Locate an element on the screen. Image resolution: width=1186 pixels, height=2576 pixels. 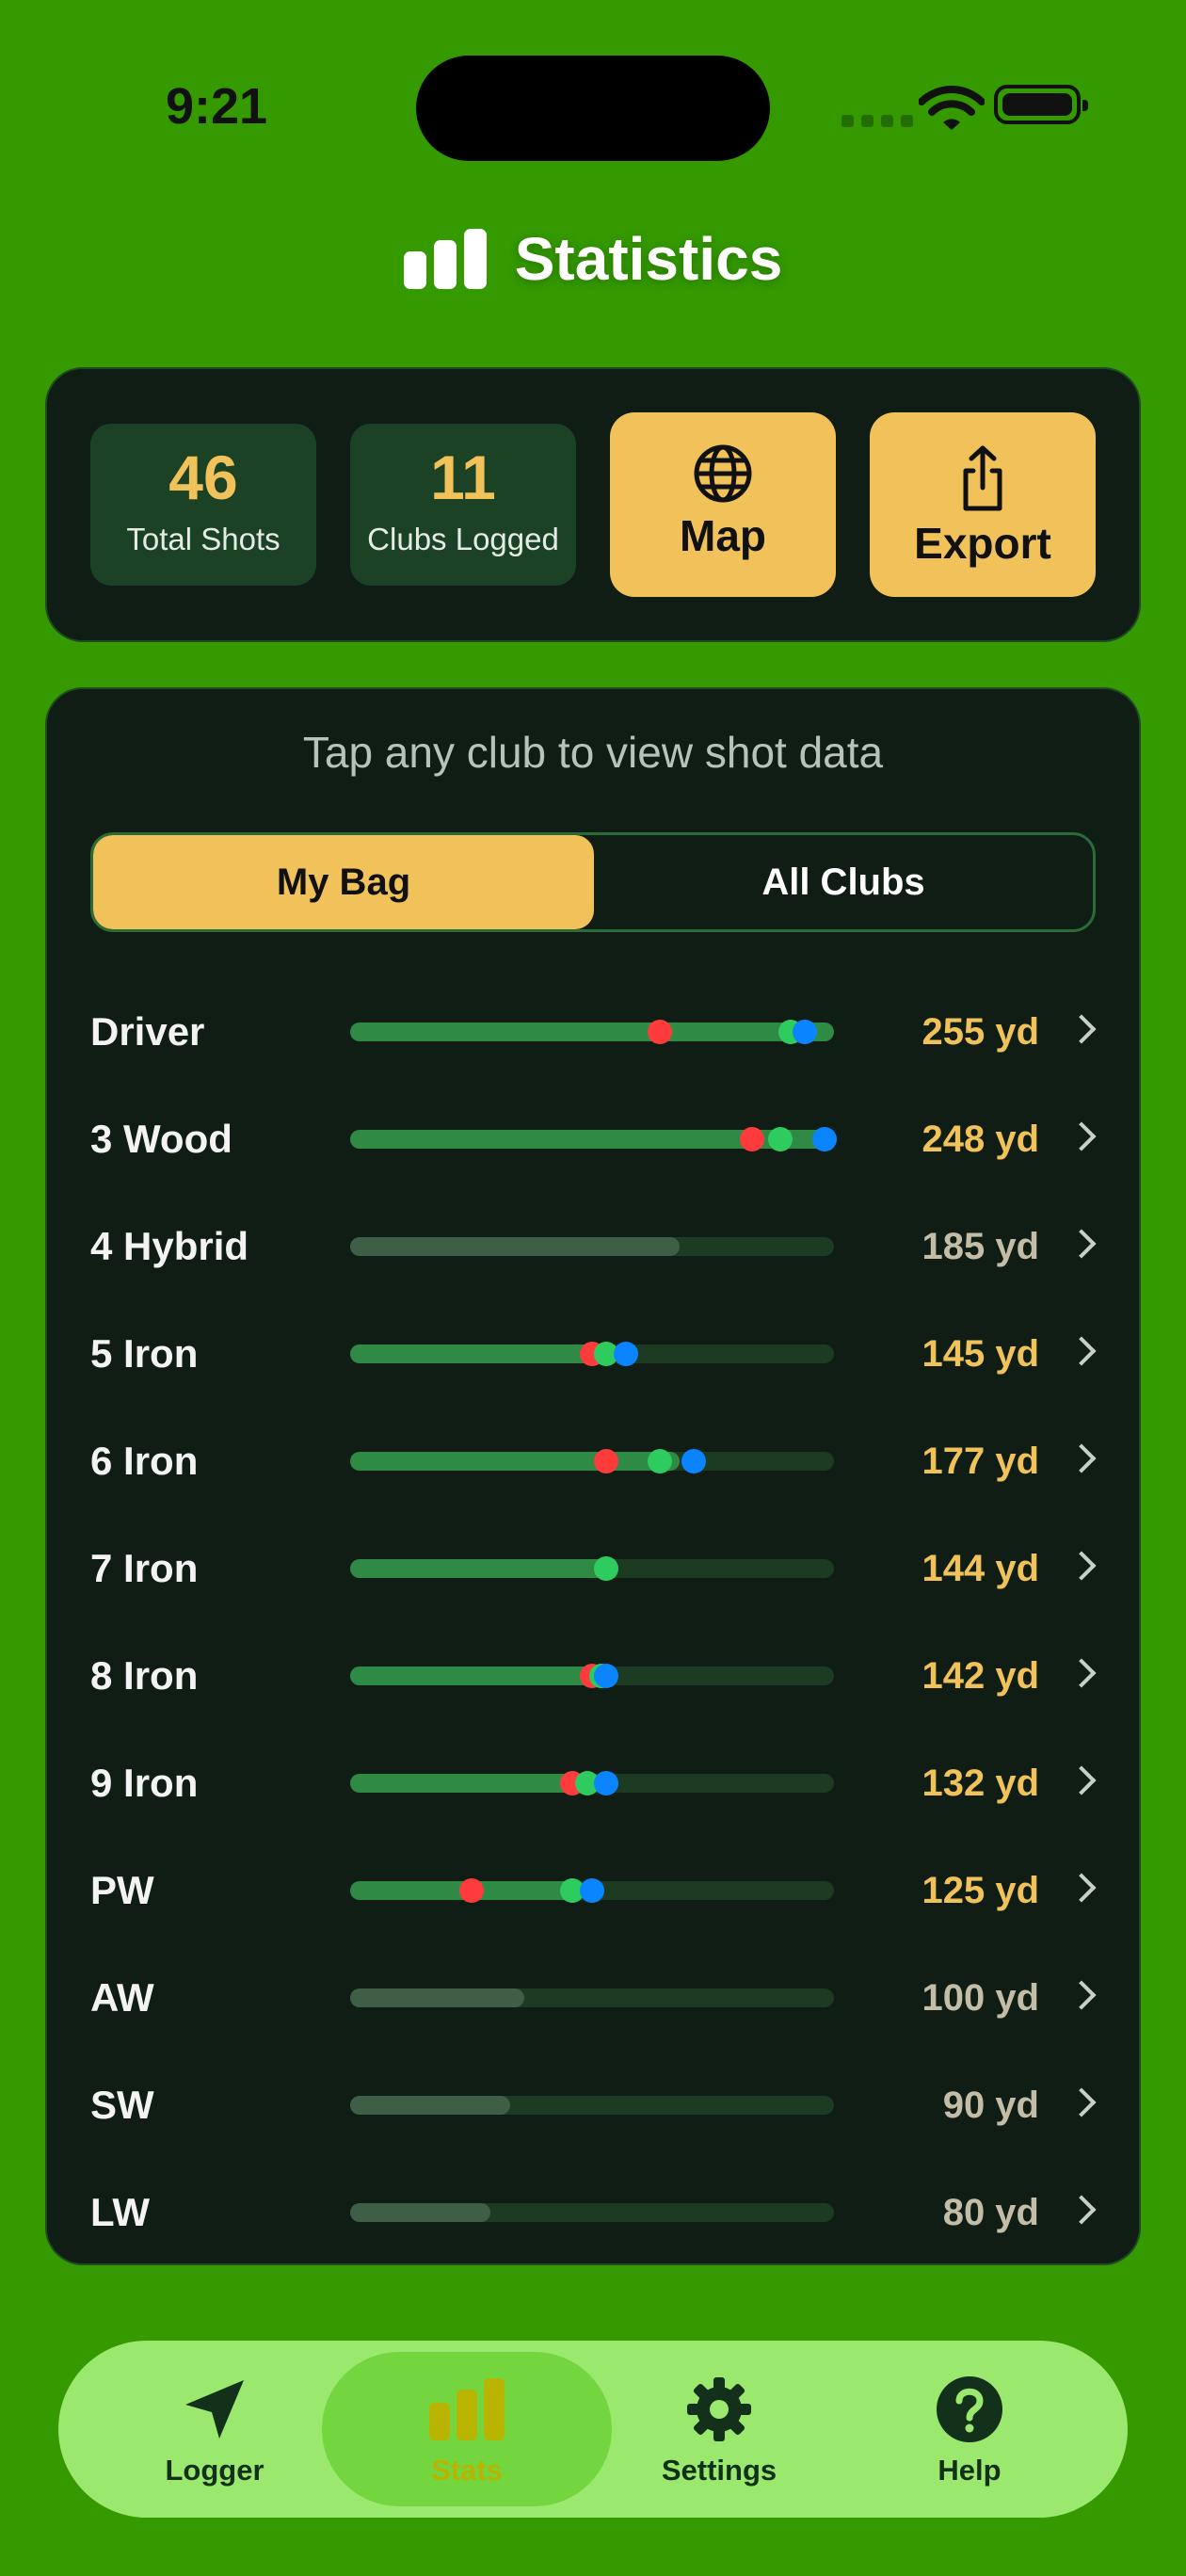
club-row: 7 Iron 144 yd is located at coordinates (593, 1568).